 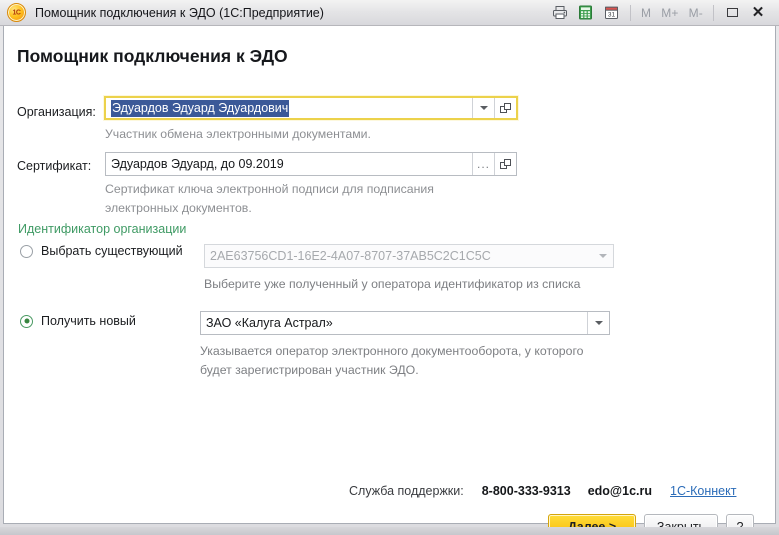 What do you see at coordinates (406, 491) in the screenshot?
I see `support-label: Служба поддержки:` at bounding box center [406, 491].